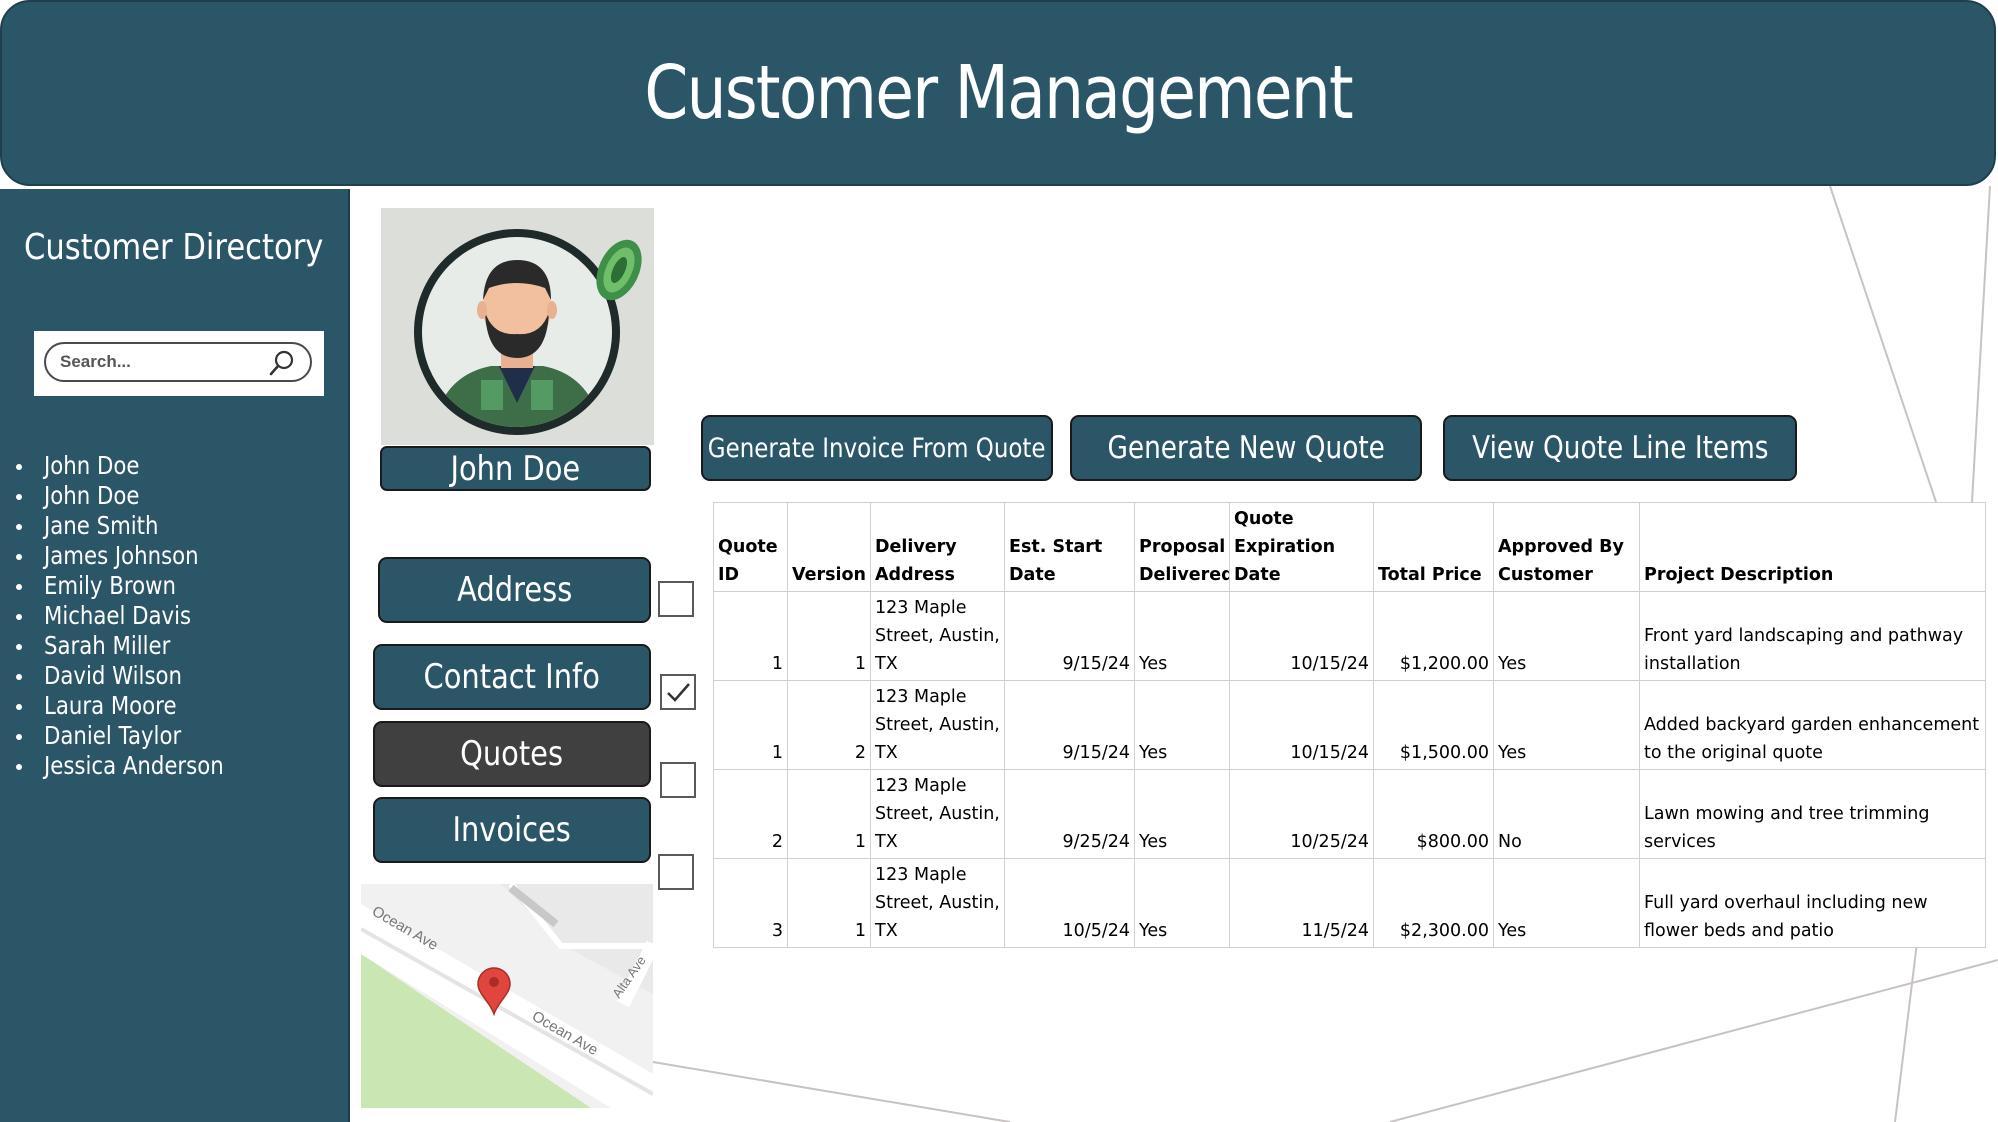 The height and width of the screenshot is (1122, 1998). I want to click on customer-name-label: Michael Davis, so click(118, 615).